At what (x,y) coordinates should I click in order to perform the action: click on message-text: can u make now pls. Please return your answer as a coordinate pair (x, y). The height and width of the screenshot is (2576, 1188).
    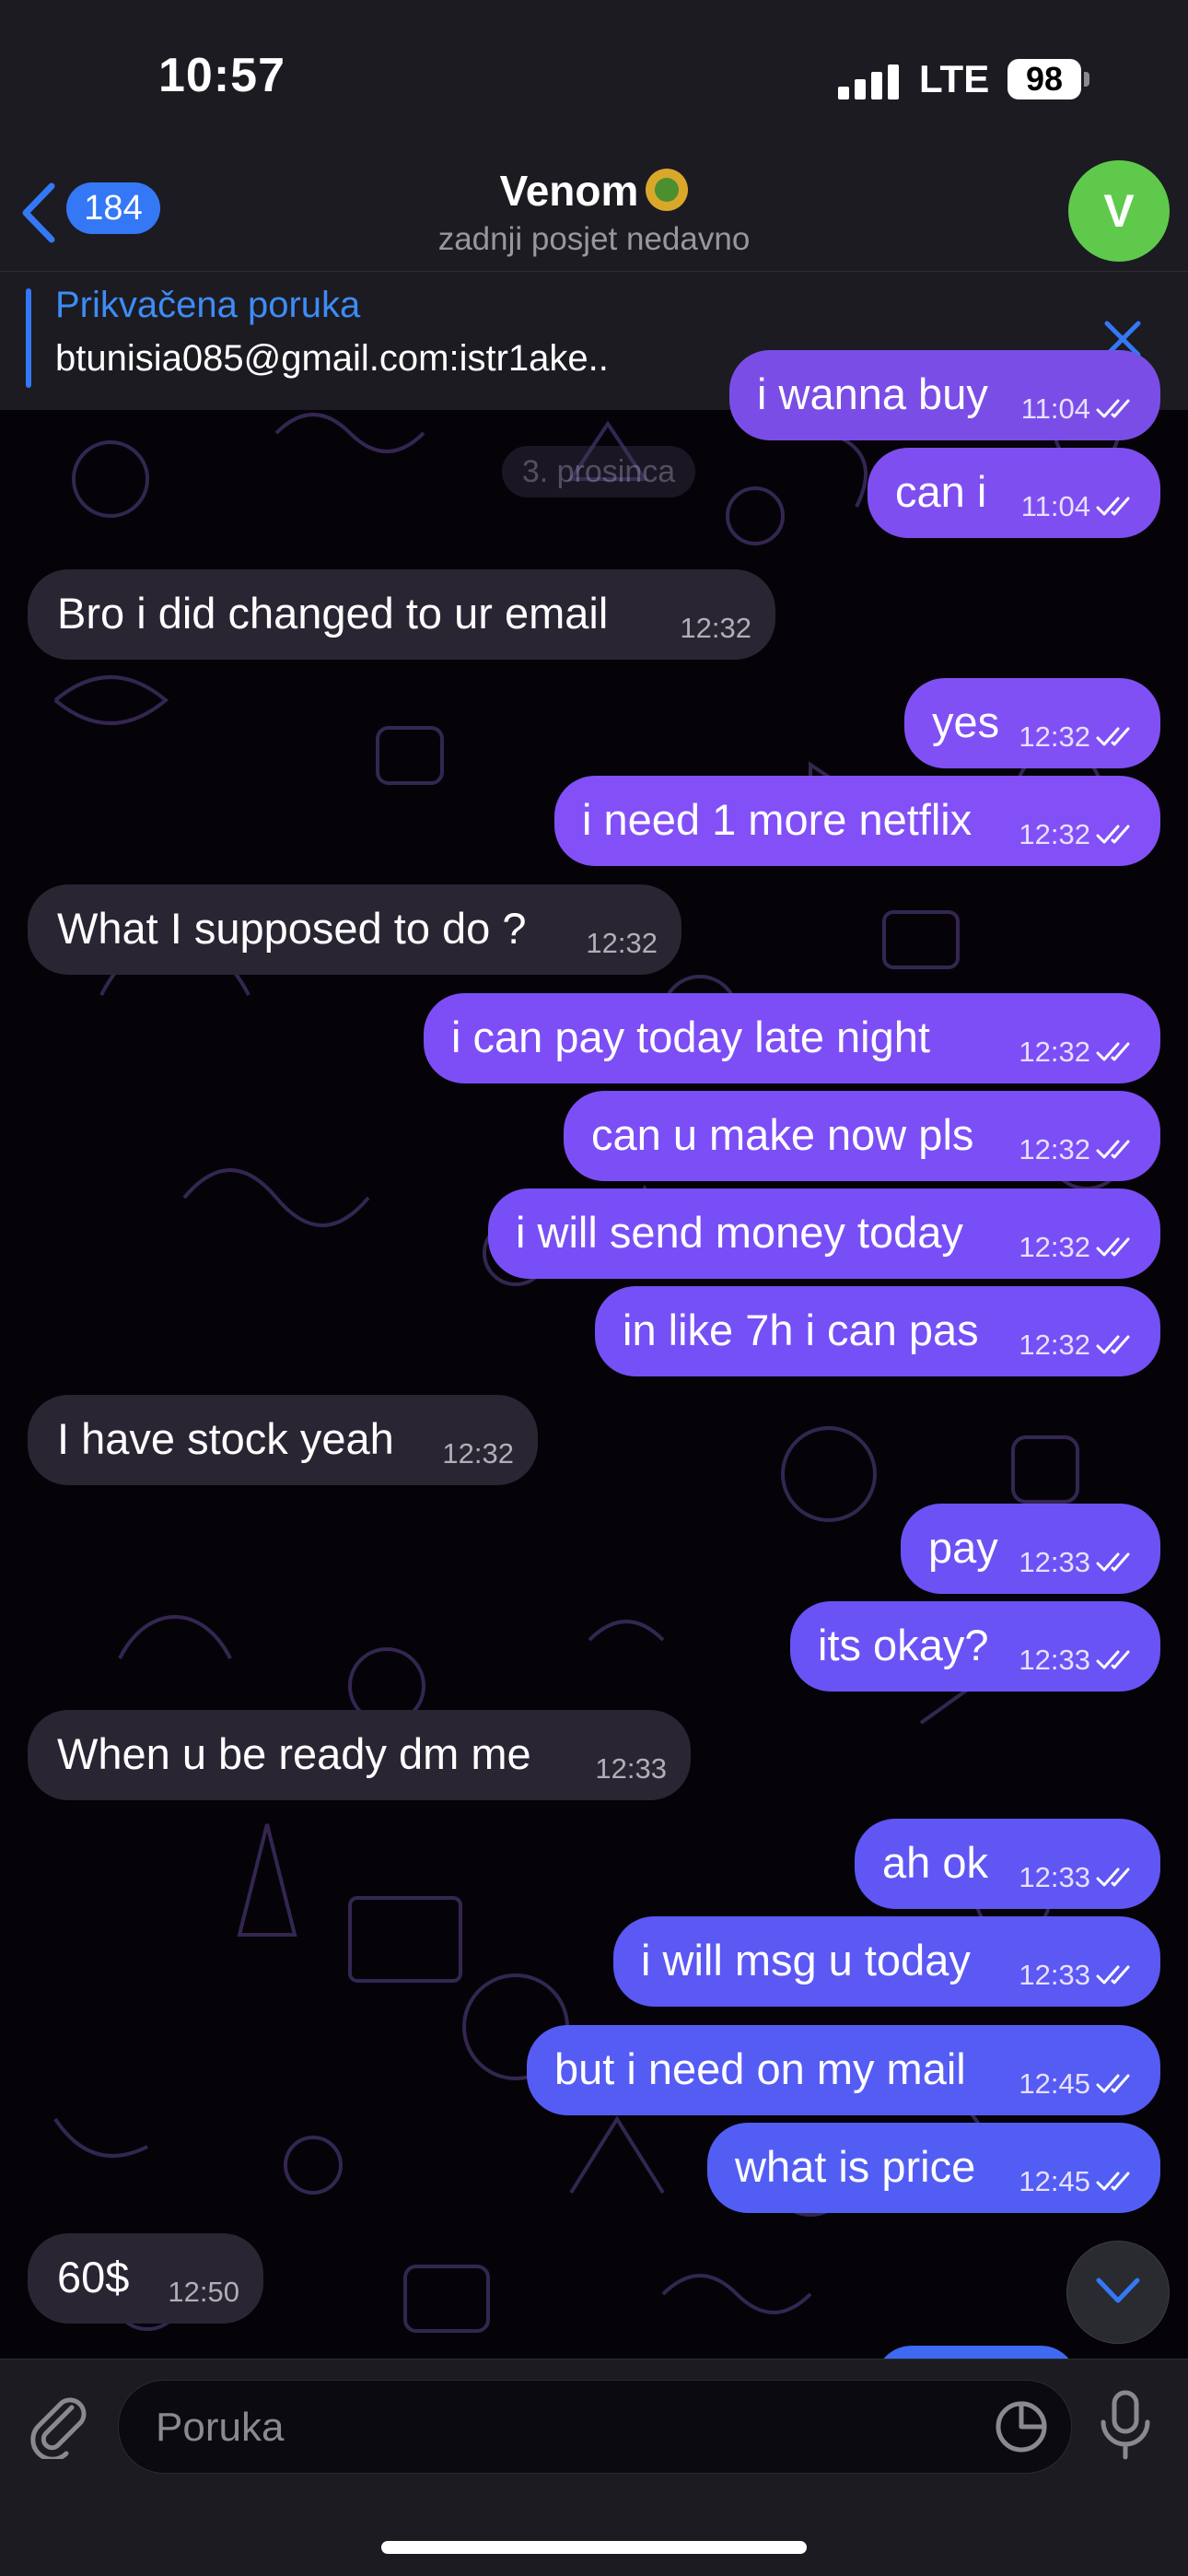
    Looking at the image, I should click on (782, 1134).